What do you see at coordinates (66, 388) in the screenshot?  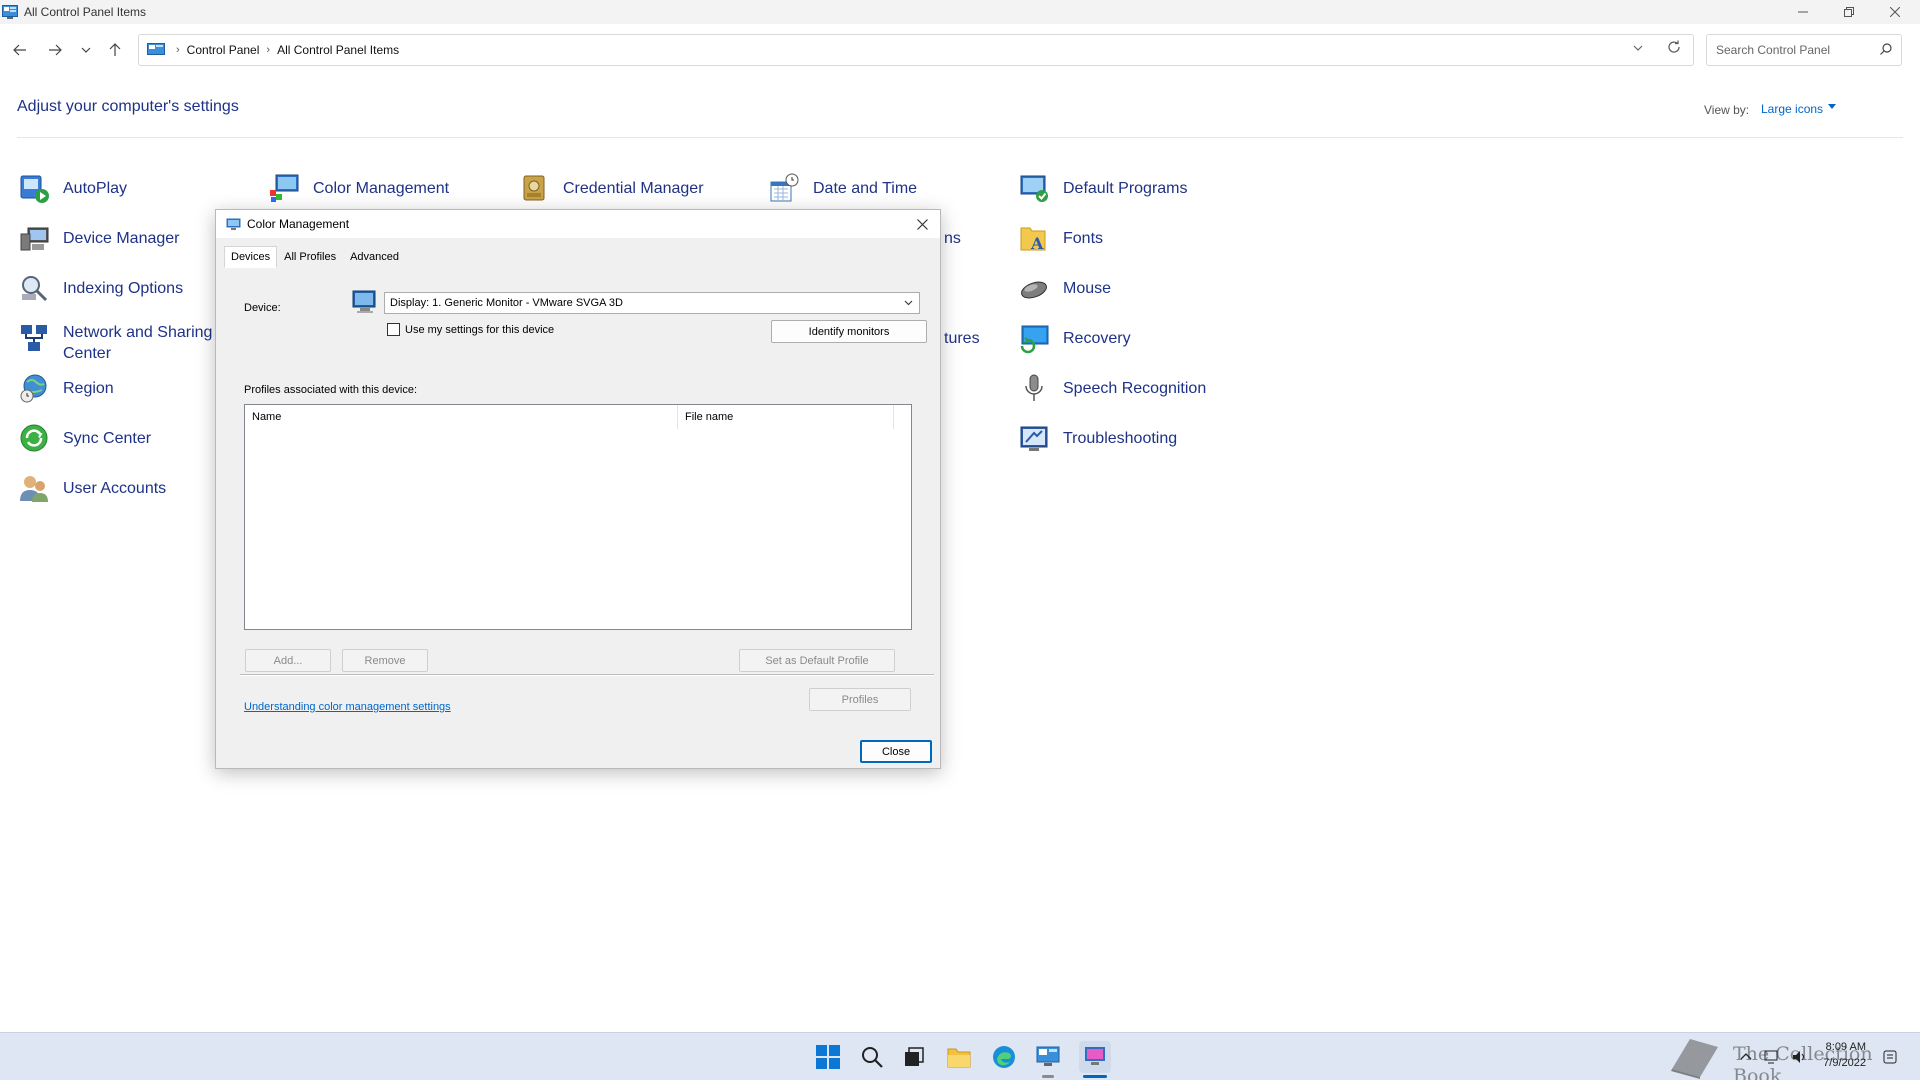 I see `cp-item-region: Region` at bounding box center [66, 388].